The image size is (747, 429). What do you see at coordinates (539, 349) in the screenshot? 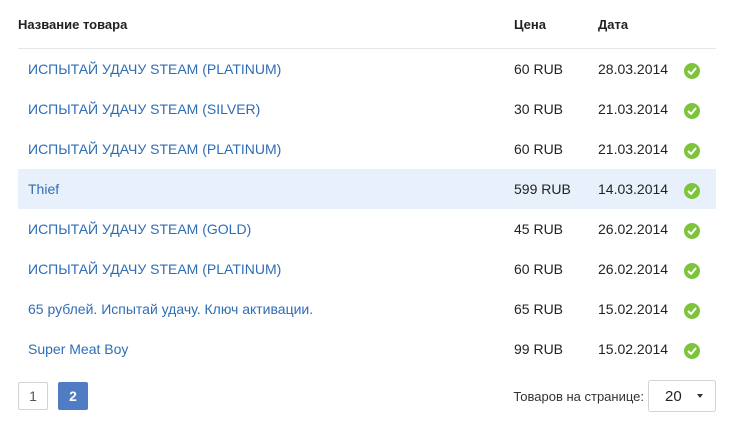
I see `price-cell: 99 RUB` at bounding box center [539, 349].